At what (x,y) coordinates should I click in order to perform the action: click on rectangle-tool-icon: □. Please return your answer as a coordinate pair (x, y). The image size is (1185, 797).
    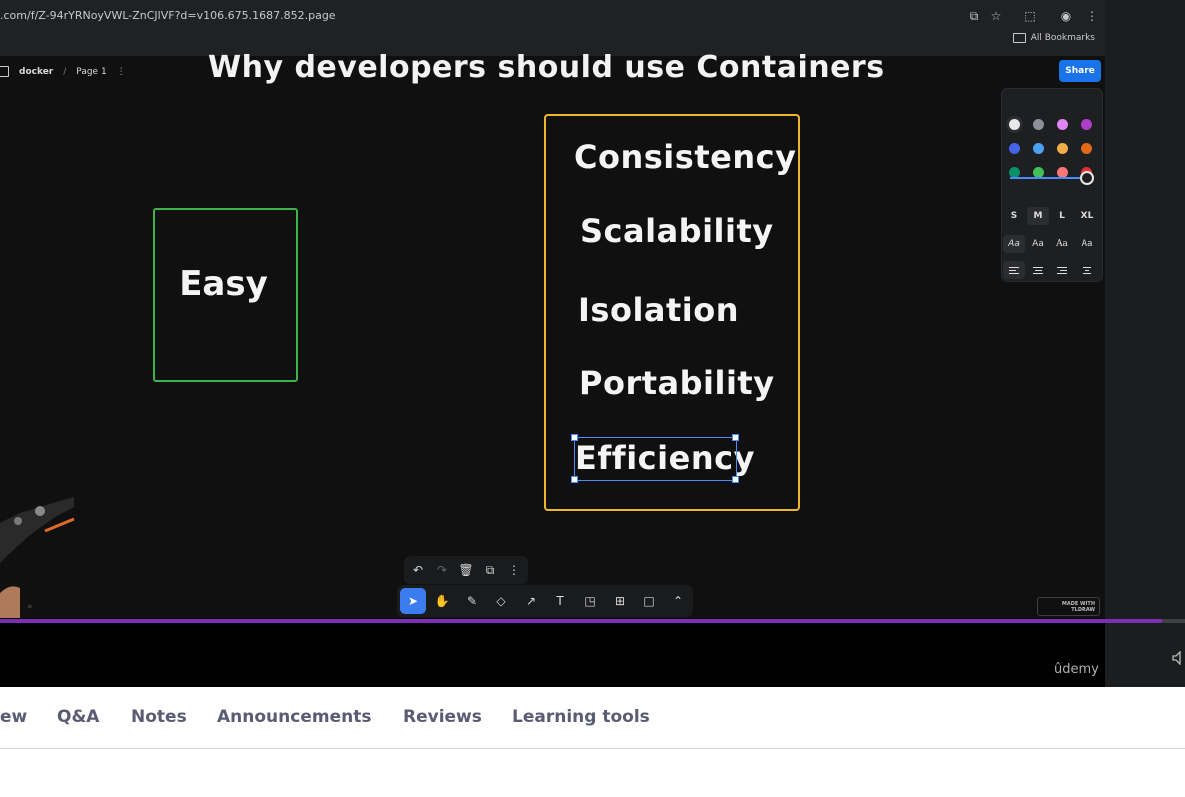
    Looking at the image, I should click on (649, 601).